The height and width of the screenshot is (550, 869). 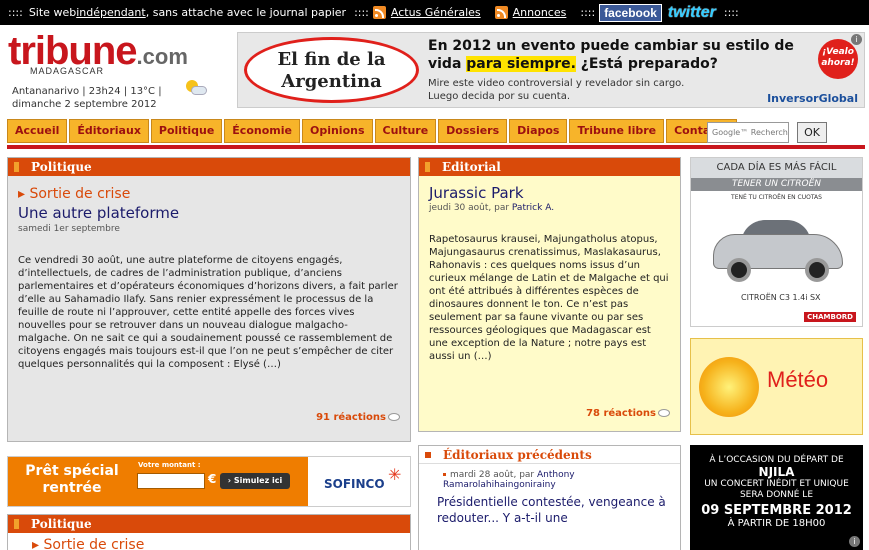 I want to click on ad-oval-line: Argentina, so click(x=331, y=81).